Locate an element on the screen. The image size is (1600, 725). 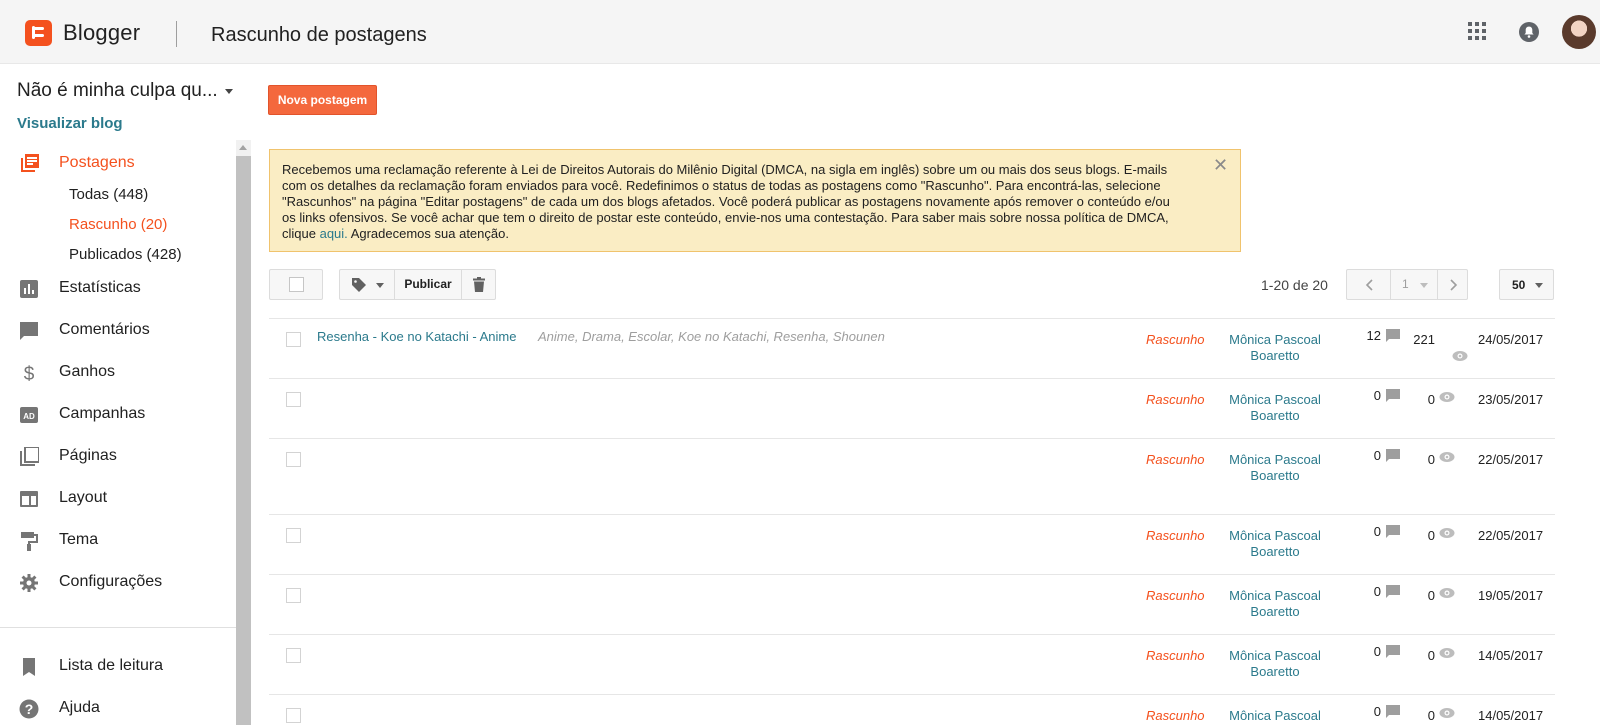
scroll-up-arrow-icon is located at coordinates (243, 148).